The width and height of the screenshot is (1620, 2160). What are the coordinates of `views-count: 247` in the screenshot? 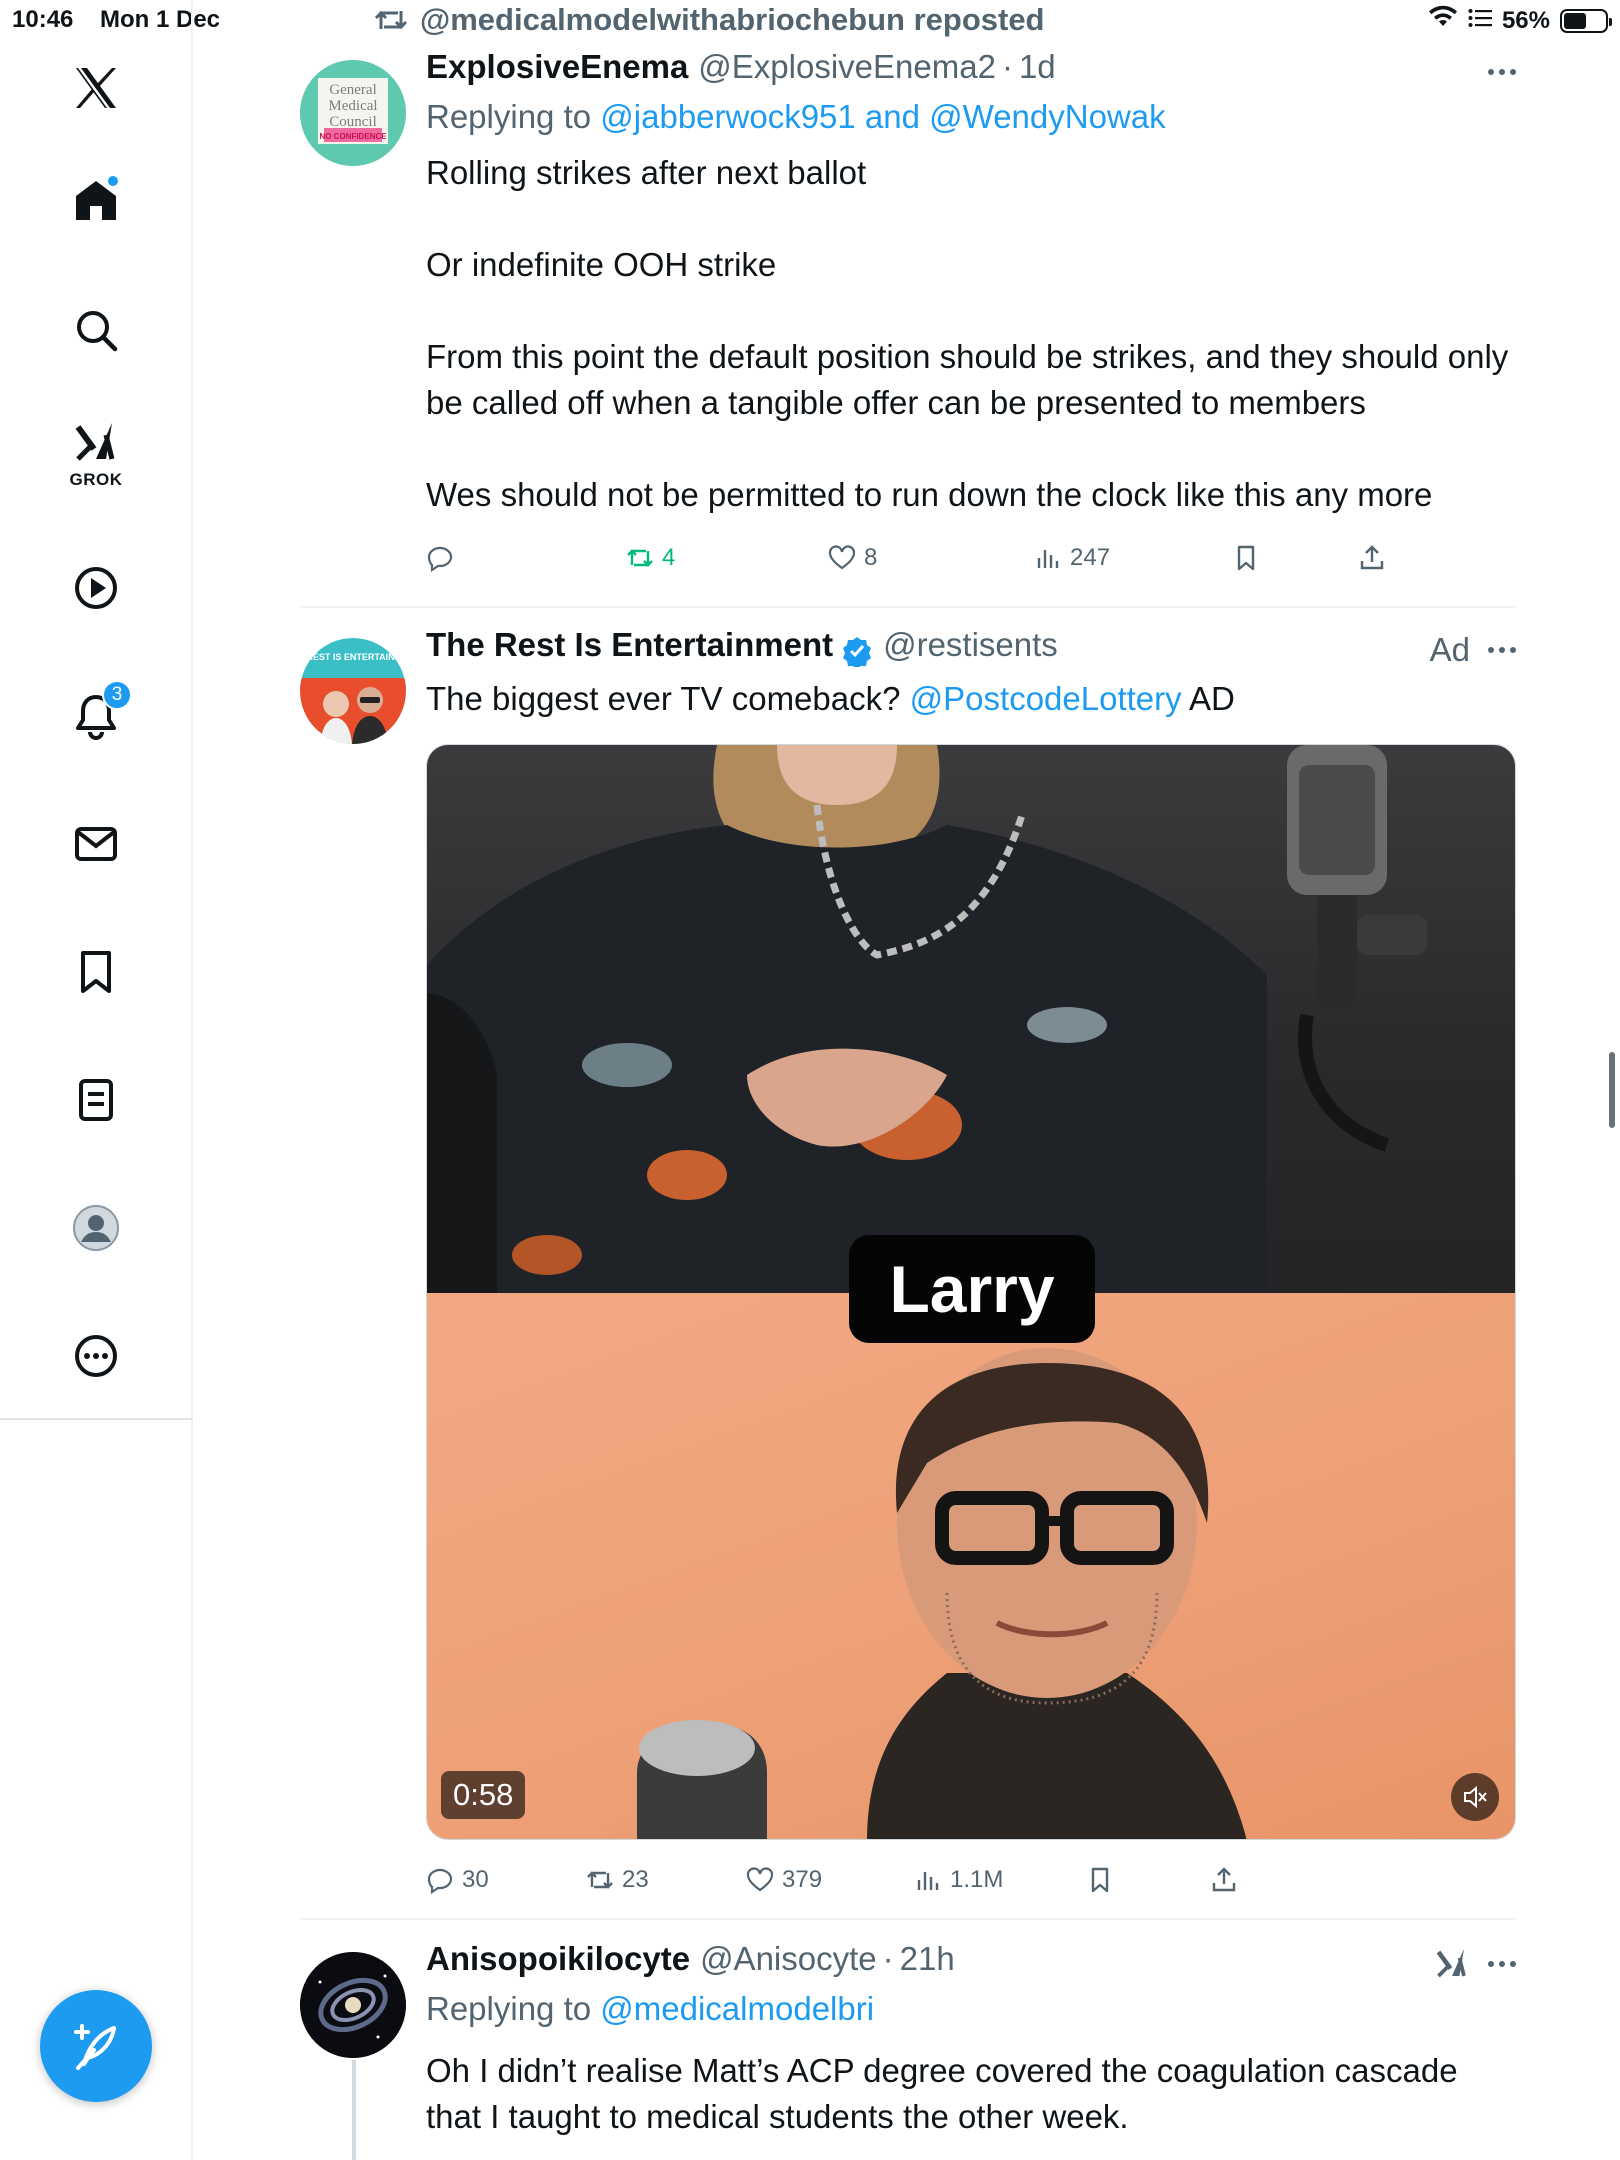 It's located at (1090, 557).